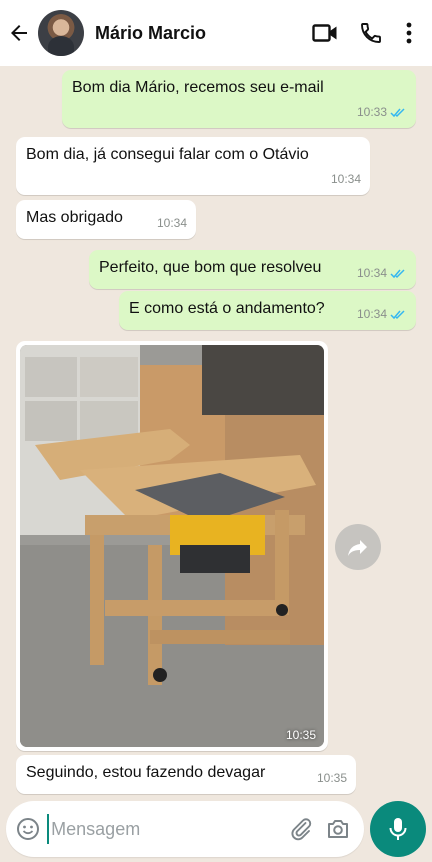  I want to click on video-call-icon, so click(324, 33).